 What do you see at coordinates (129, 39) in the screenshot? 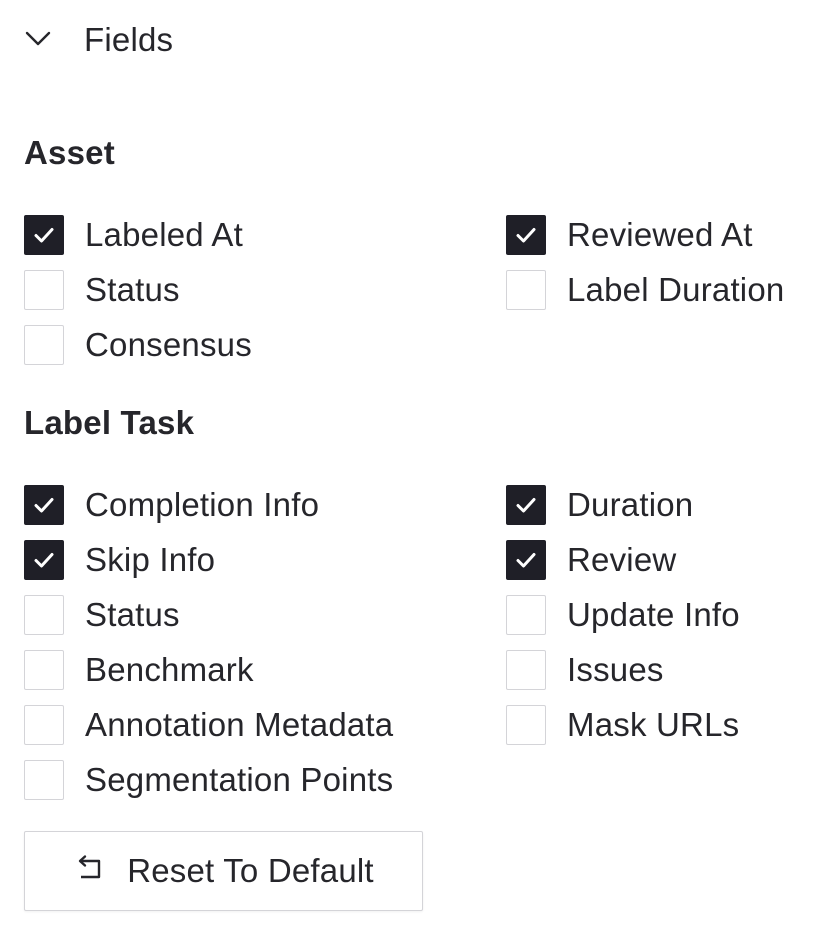
I see `fields-toggle-label: Fields` at bounding box center [129, 39].